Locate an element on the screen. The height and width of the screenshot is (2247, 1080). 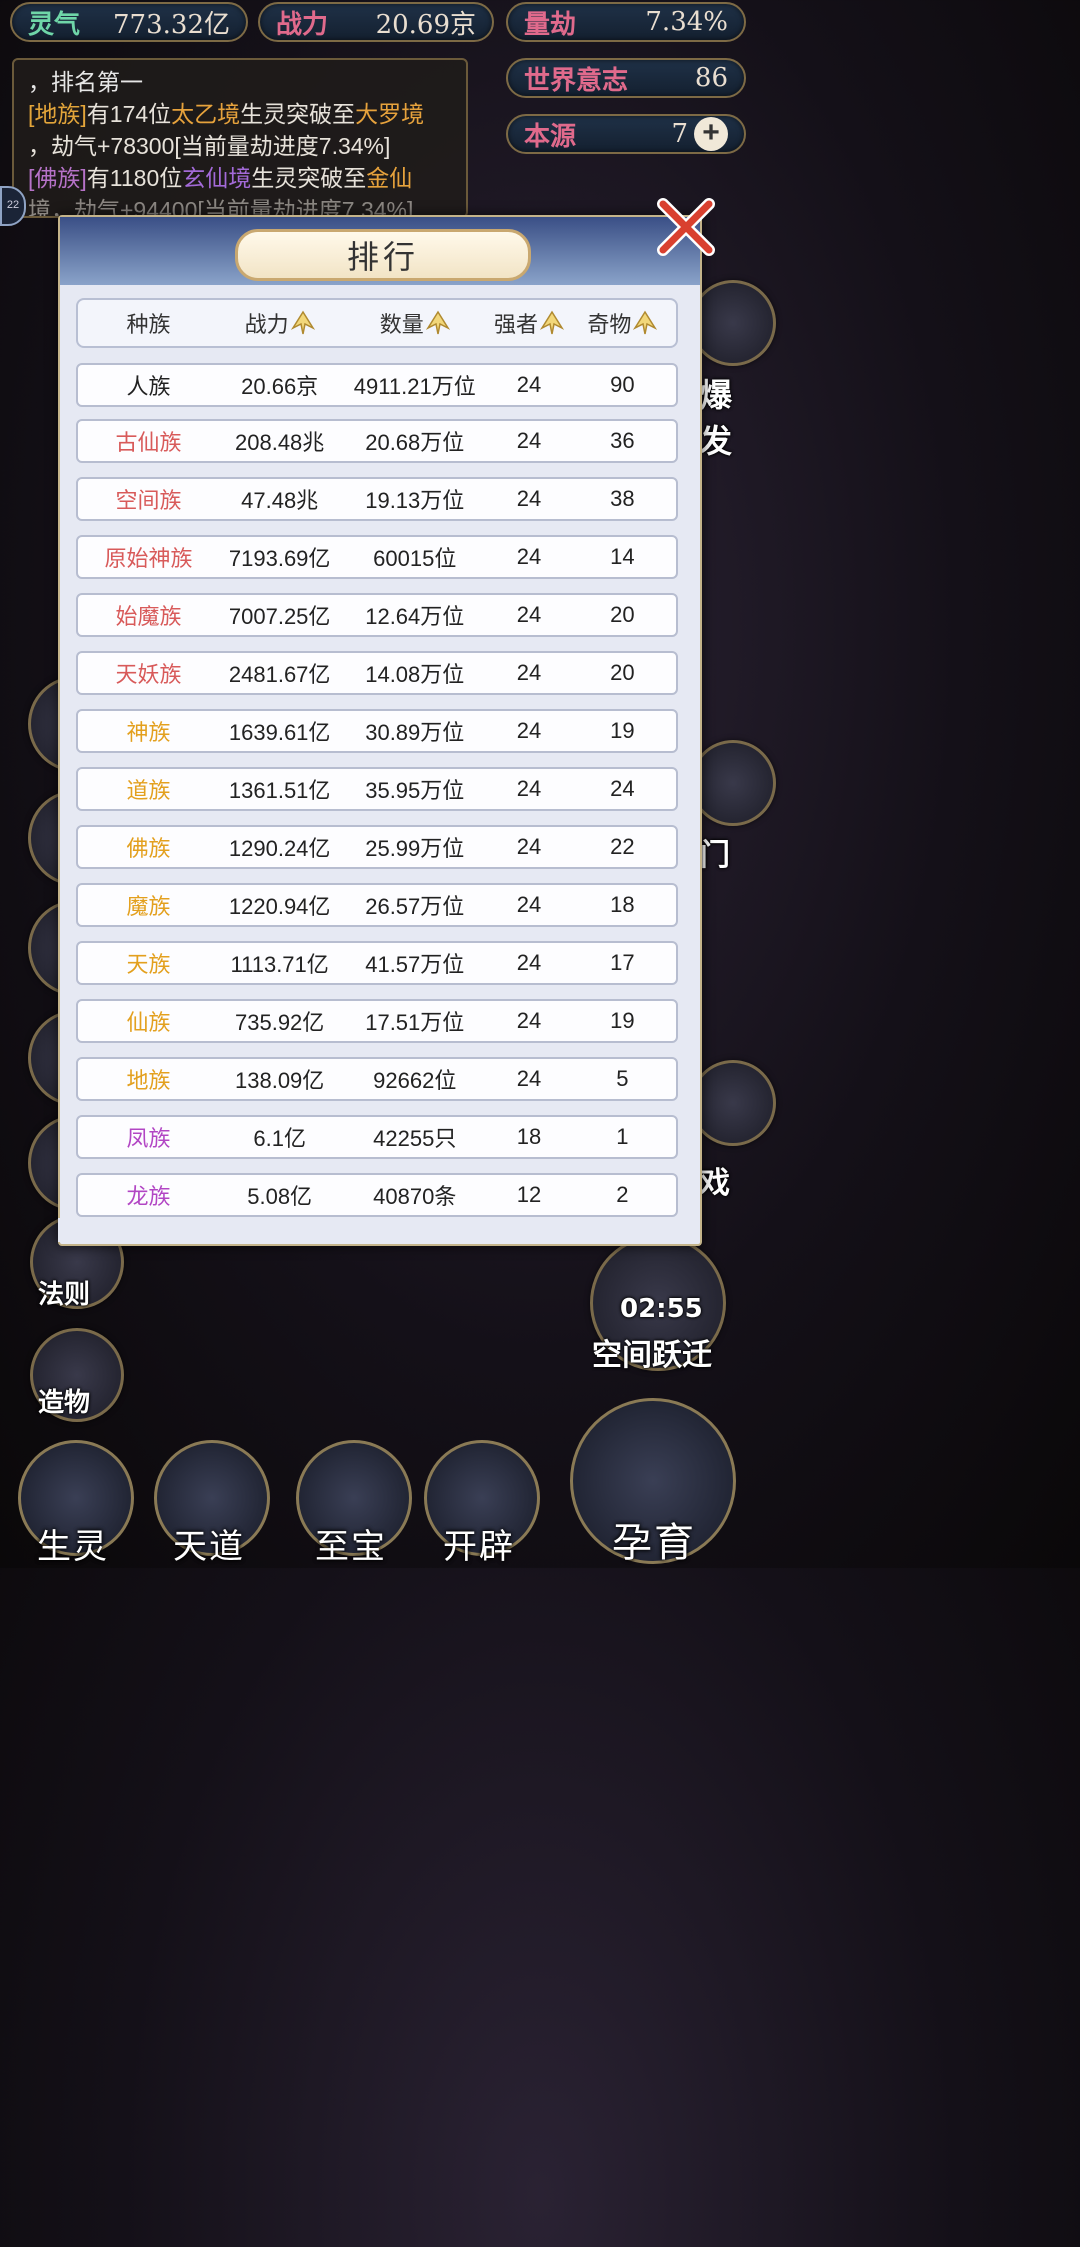
table-row: 空间族 47.48兆 19.13万位 24 38 is located at coordinates (377, 499).